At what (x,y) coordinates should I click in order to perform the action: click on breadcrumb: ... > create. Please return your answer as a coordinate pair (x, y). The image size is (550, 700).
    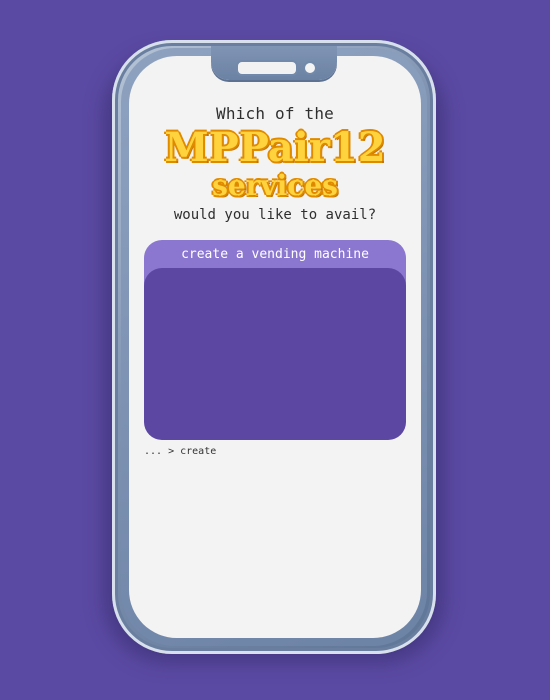
    Looking at the image, I should click on (180, 451).